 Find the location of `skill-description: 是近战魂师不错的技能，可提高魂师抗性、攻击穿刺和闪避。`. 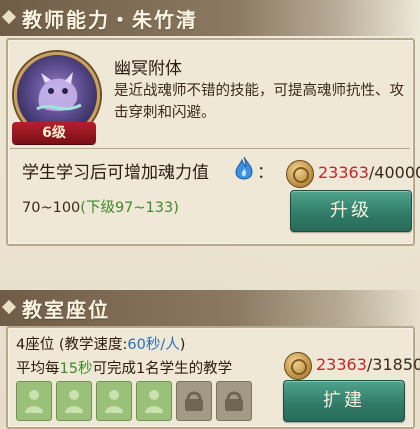

skill-description: 是近战魂师不错的技能，可提高魂师抗性、攻击穿刺和闪避。 is located at coordinates (259, 102).